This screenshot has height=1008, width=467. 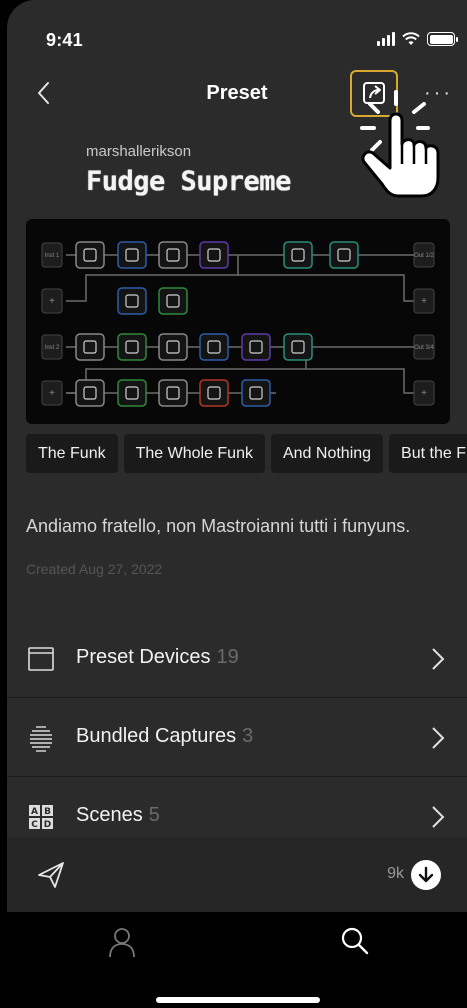 What do you see at coordinates (165, 736) in the screenshot?
I see `row-label: Bundled Captures 3` at bounding box center [165, 736].